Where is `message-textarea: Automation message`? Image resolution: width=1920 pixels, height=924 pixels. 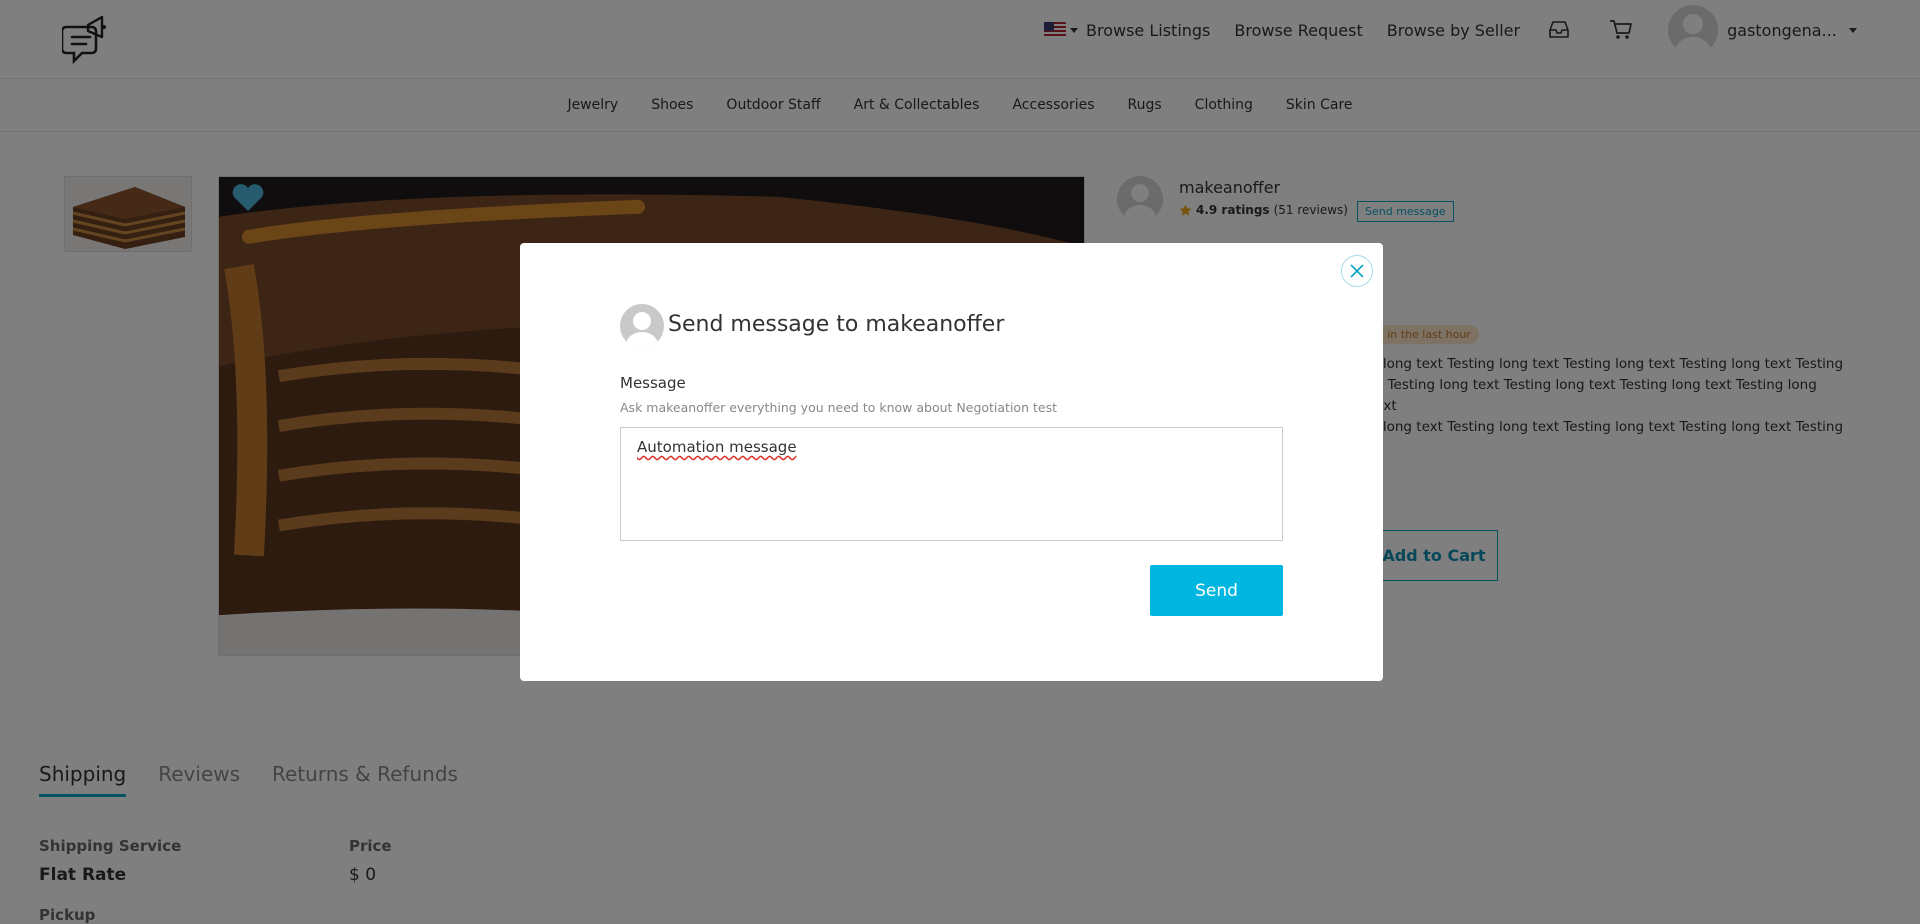 message-textarea: Automation message is located at coordinates (951, 484).